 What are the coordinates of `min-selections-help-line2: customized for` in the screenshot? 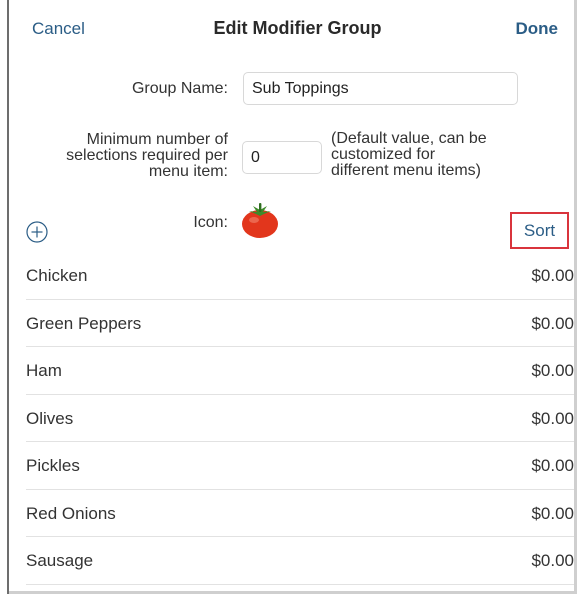 It's located at (383, 154).